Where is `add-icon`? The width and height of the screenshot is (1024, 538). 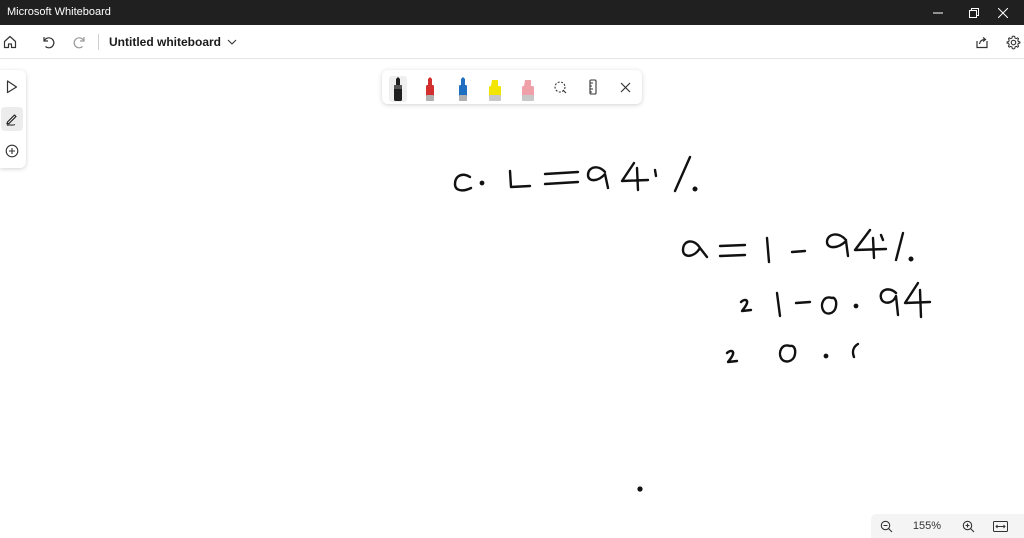 add-icon is located at coordinates (12, 151).